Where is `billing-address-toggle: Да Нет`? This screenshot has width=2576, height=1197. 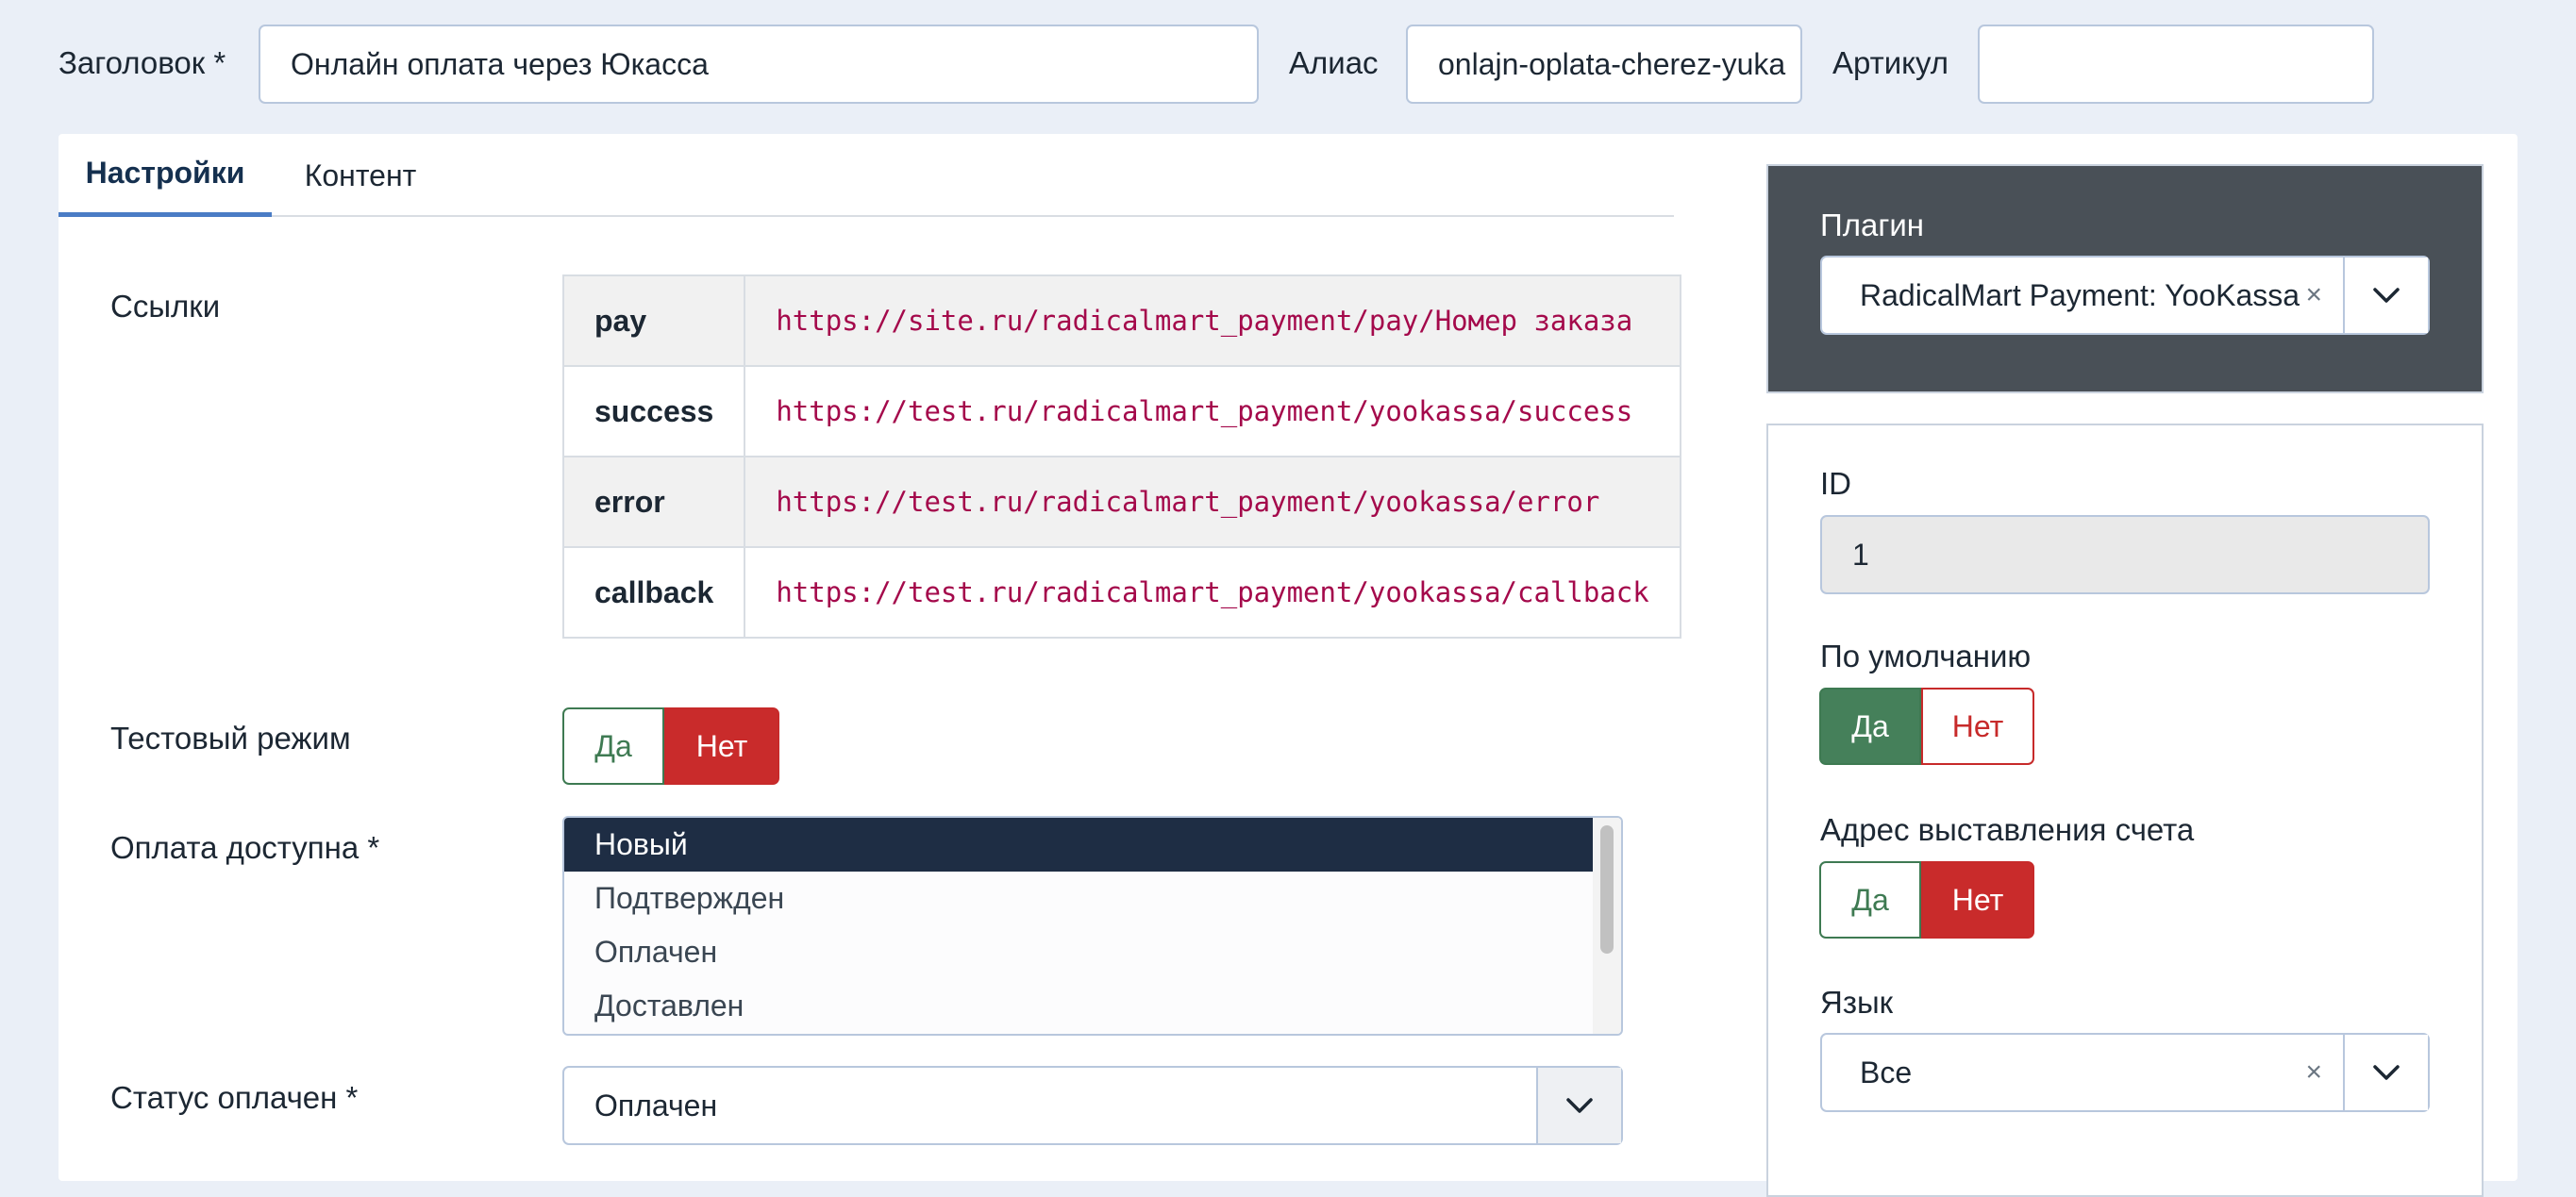
billing-address-toggle: Да Нет is located at coordinates (1926, 900).